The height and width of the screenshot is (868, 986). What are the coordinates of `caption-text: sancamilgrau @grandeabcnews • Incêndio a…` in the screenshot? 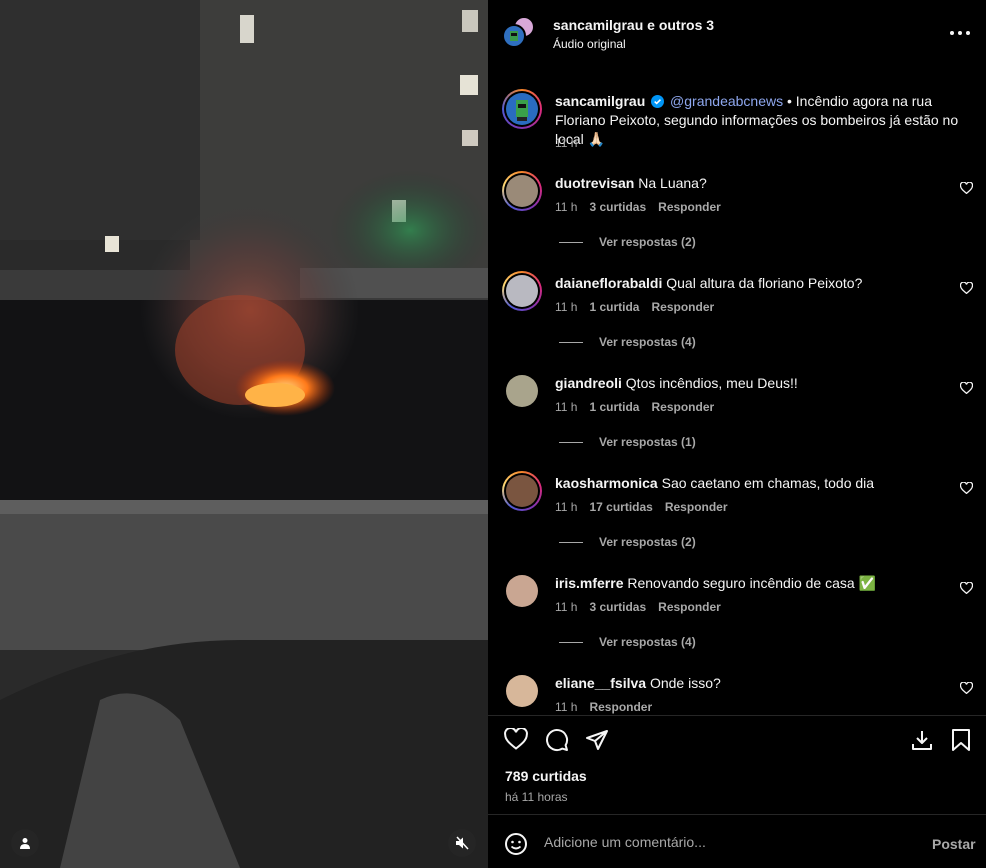 It's located at (765, 120).